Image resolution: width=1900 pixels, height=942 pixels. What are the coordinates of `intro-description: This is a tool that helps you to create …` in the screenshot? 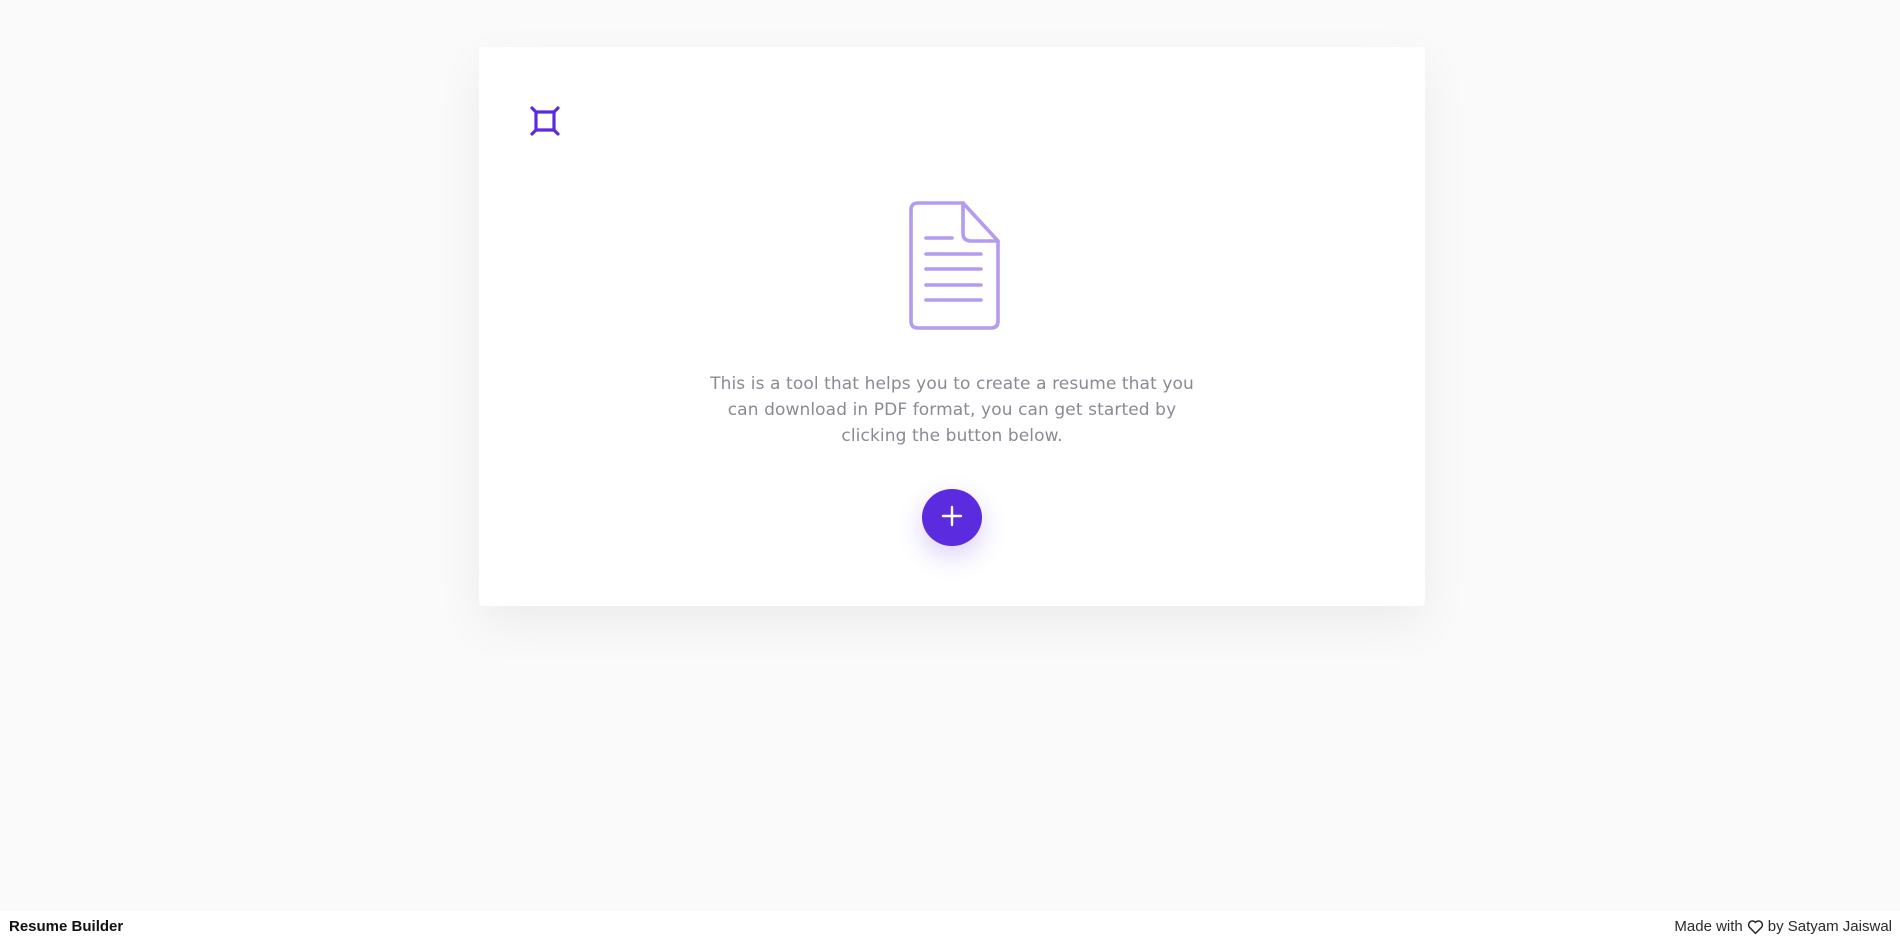 It's located at (952, 410).